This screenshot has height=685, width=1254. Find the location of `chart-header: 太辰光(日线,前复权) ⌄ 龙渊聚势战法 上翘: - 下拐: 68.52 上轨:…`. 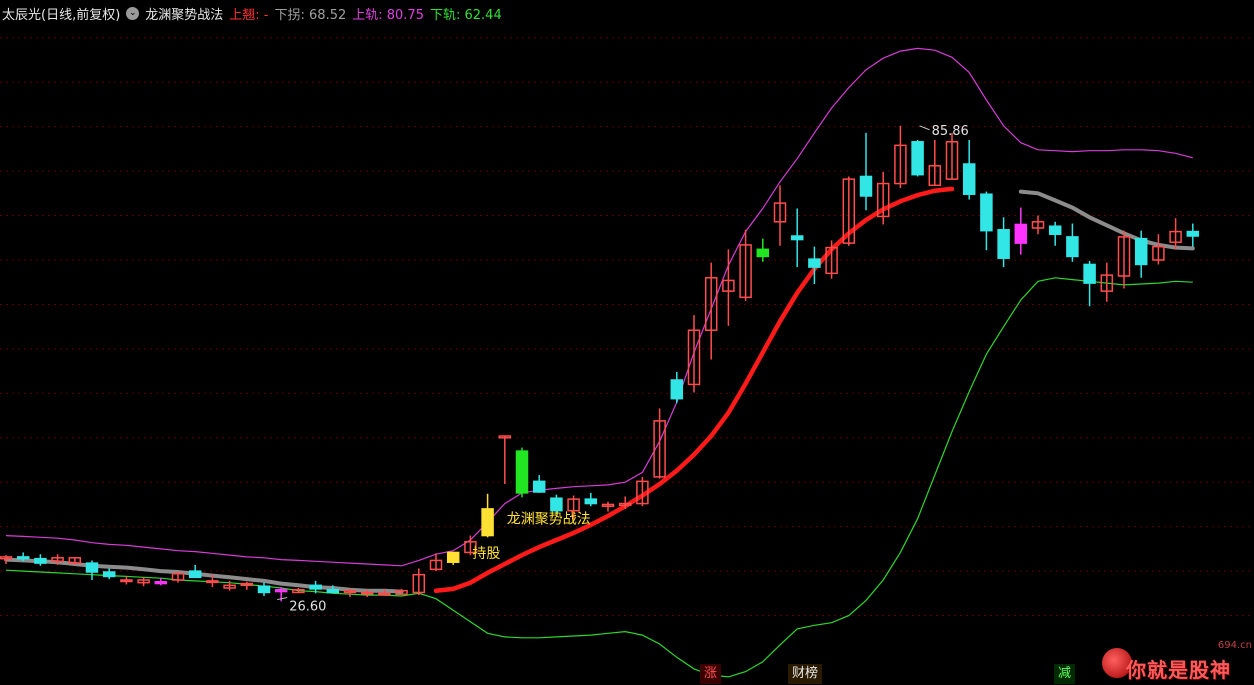

chart-header: 太辰光(日线,前复权) ⌄ 龙渊聚势战法 上翘: - 下拐: 68.52 上轨:… is located at coordinates (627, 13).